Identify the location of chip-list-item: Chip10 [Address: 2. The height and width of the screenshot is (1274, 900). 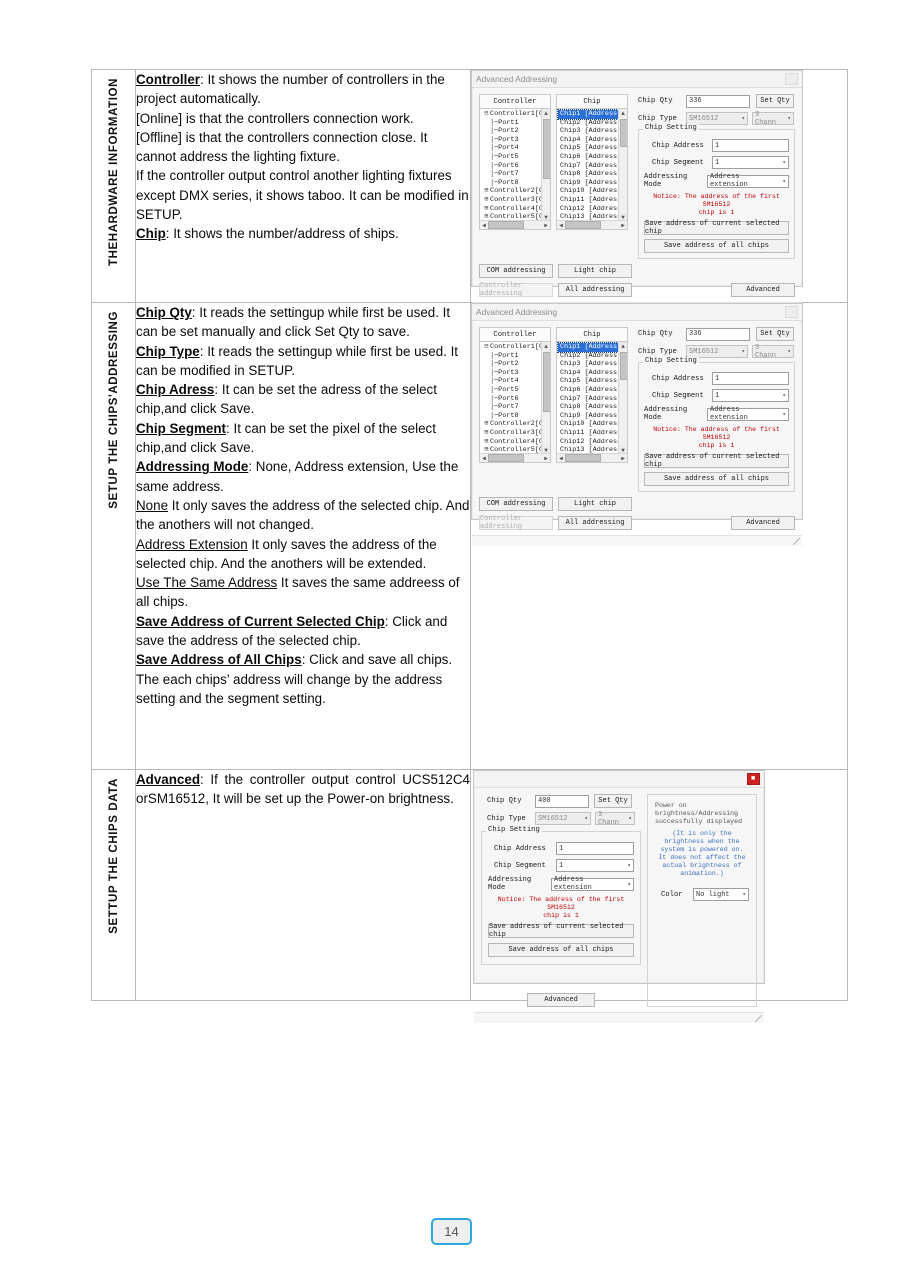
(592, 424).